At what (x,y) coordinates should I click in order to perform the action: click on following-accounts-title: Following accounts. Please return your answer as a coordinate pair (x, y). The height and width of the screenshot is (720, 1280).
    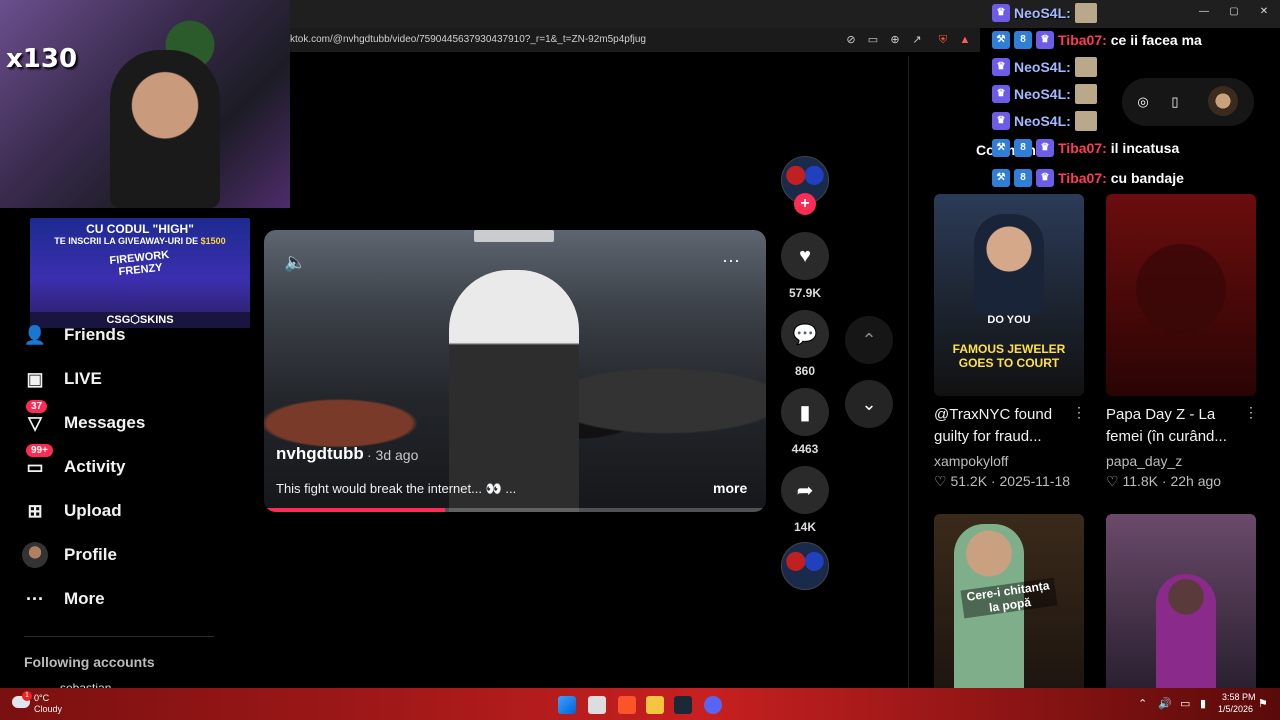
    Looking at the image, I should click on (89, 662).